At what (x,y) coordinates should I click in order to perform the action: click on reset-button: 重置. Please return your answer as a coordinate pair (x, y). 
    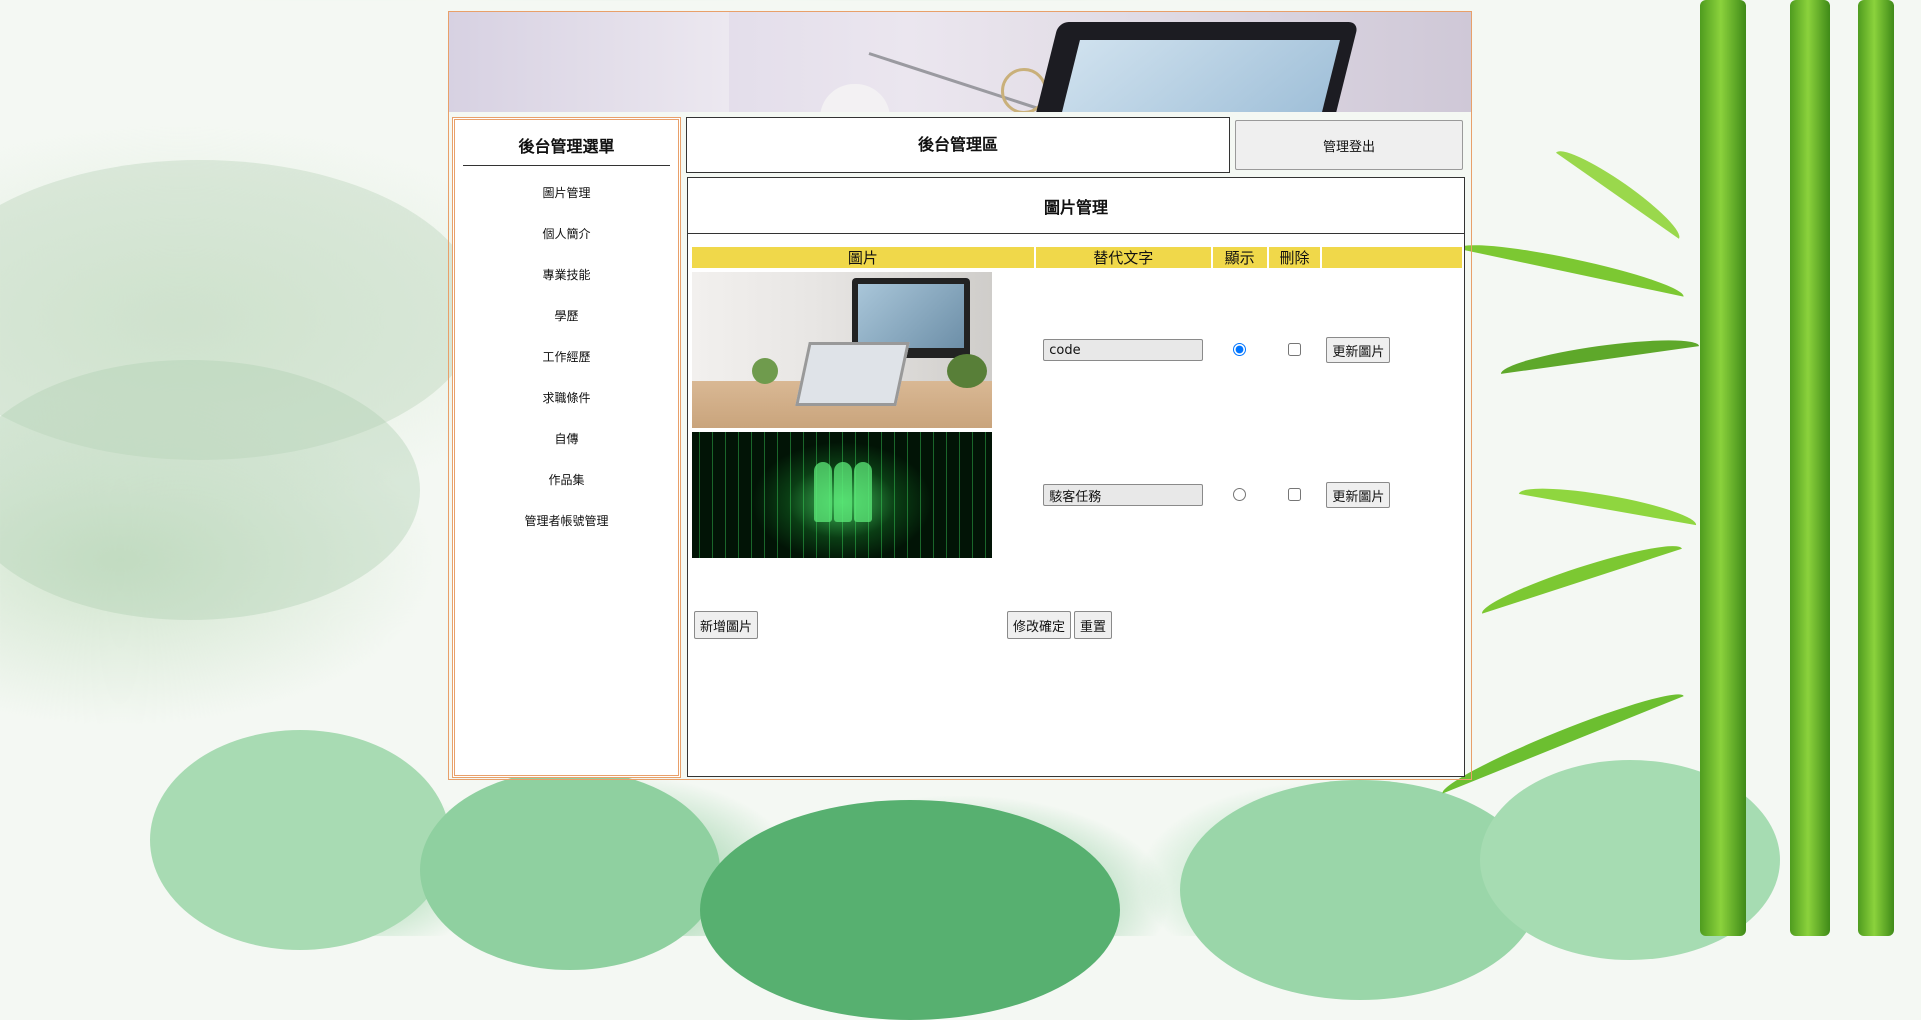
    Looking at the image, I should click on (1093, 625).